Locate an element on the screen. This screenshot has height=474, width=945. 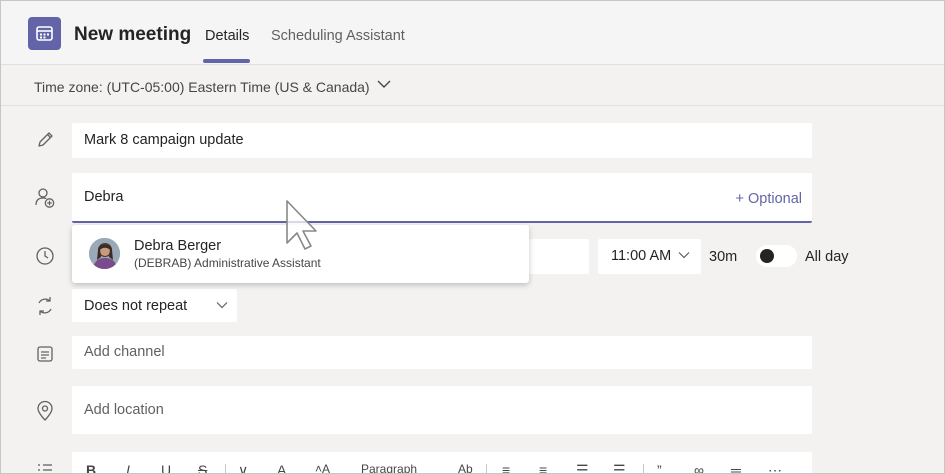
location-input: Add location is located at coordinates (442, 410).